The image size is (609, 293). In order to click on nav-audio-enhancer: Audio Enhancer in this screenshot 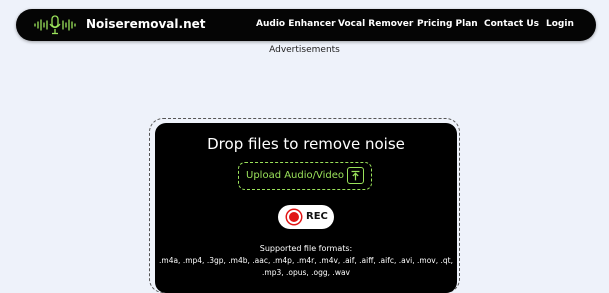, I will do `click(296, 24)`.